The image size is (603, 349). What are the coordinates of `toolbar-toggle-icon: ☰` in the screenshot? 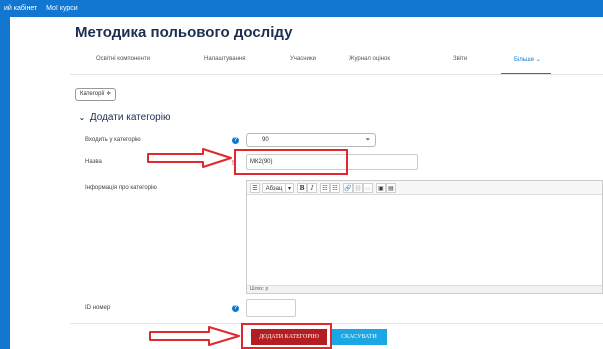 It's located at (255, 188).